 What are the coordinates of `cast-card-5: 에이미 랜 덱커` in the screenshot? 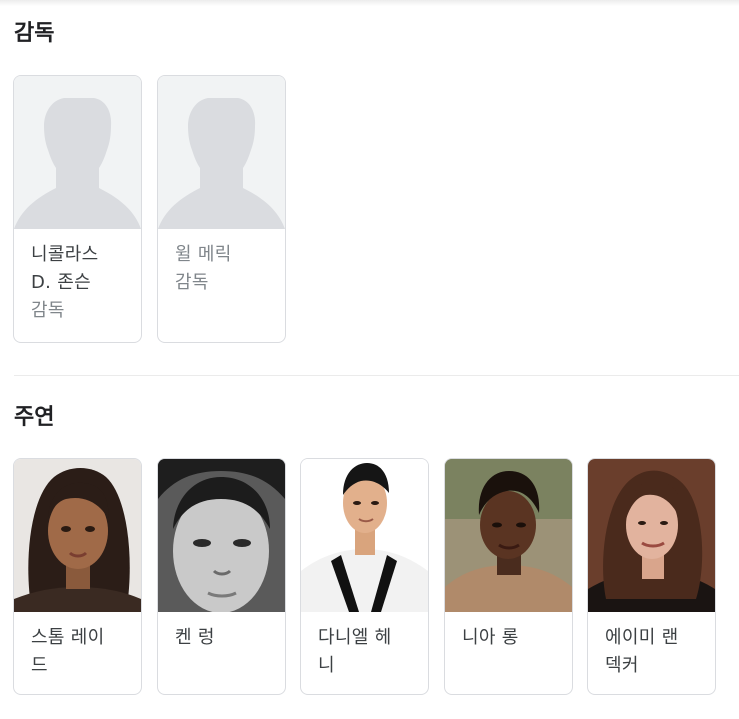 It's located at (651, 576).